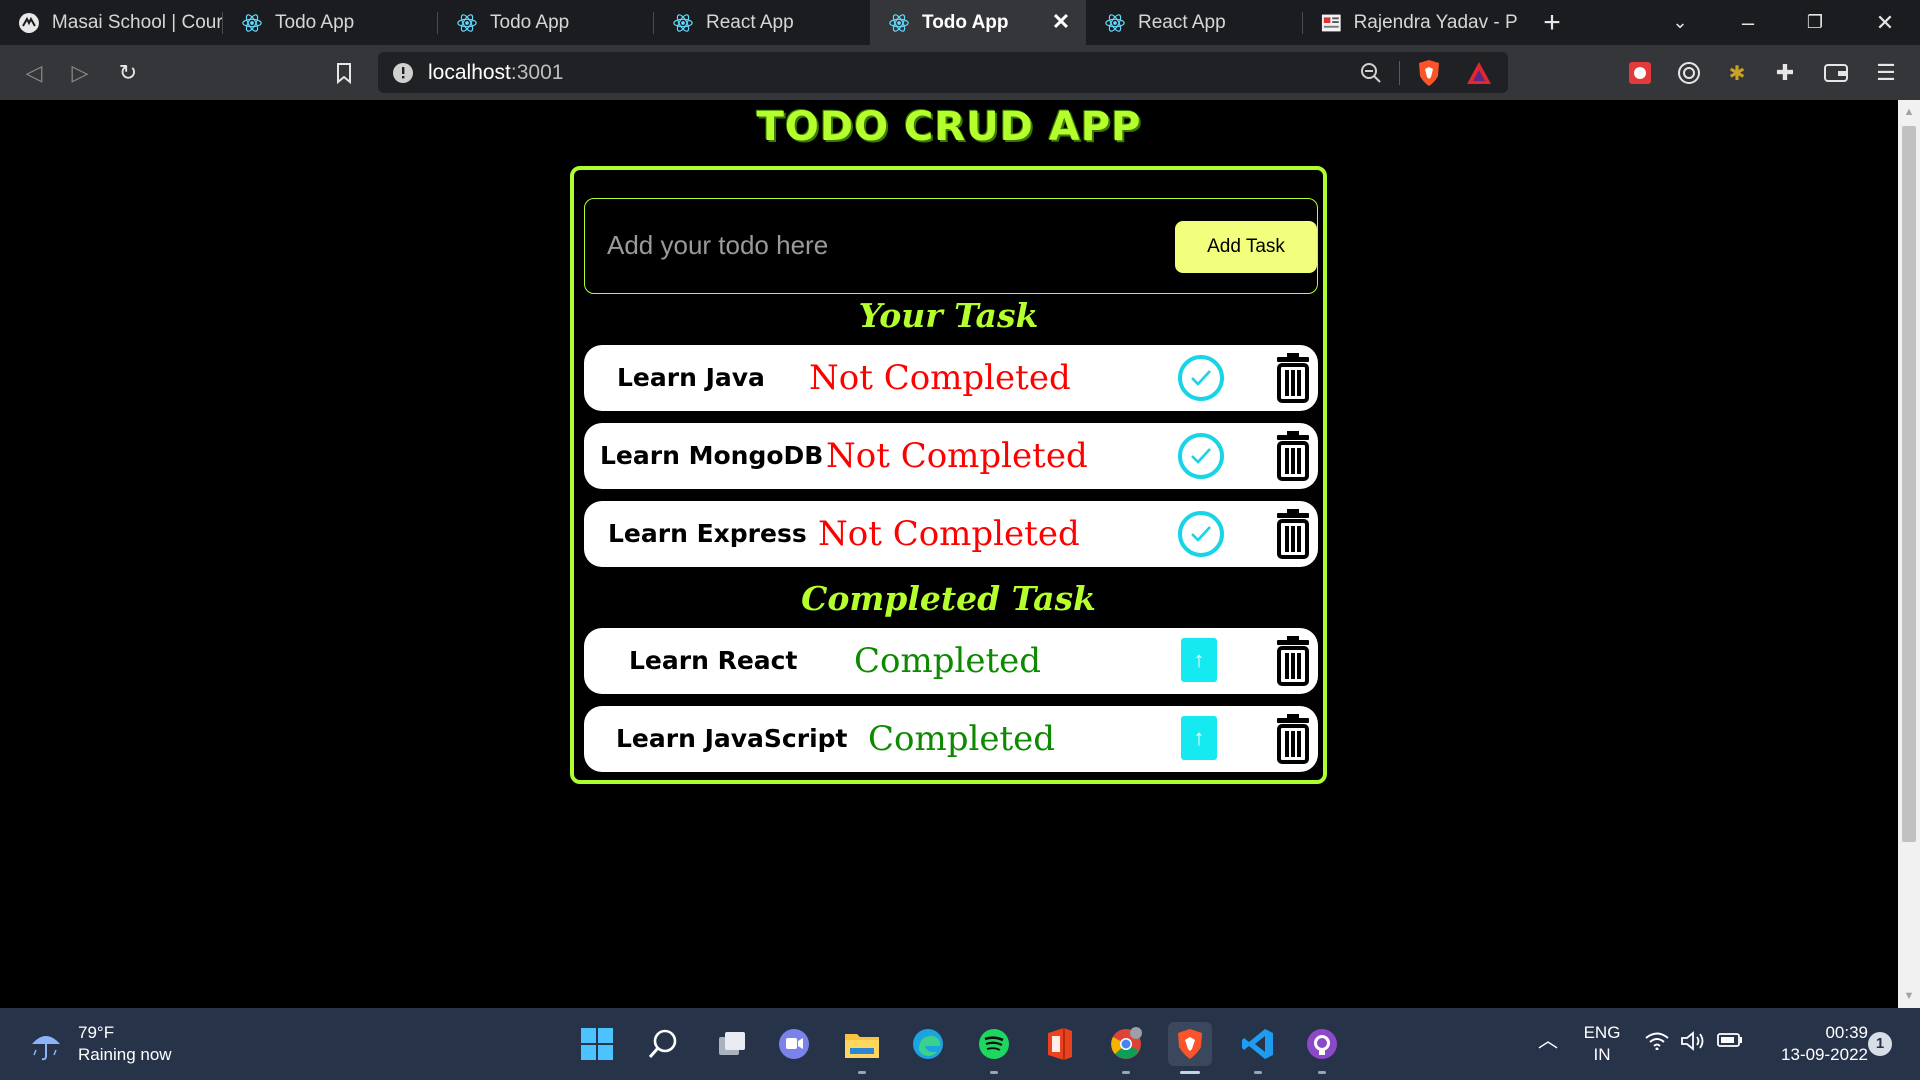  Describe the element at coordinates (713, 660) in the screenshot. I see `task-name: Learn React` at that location.